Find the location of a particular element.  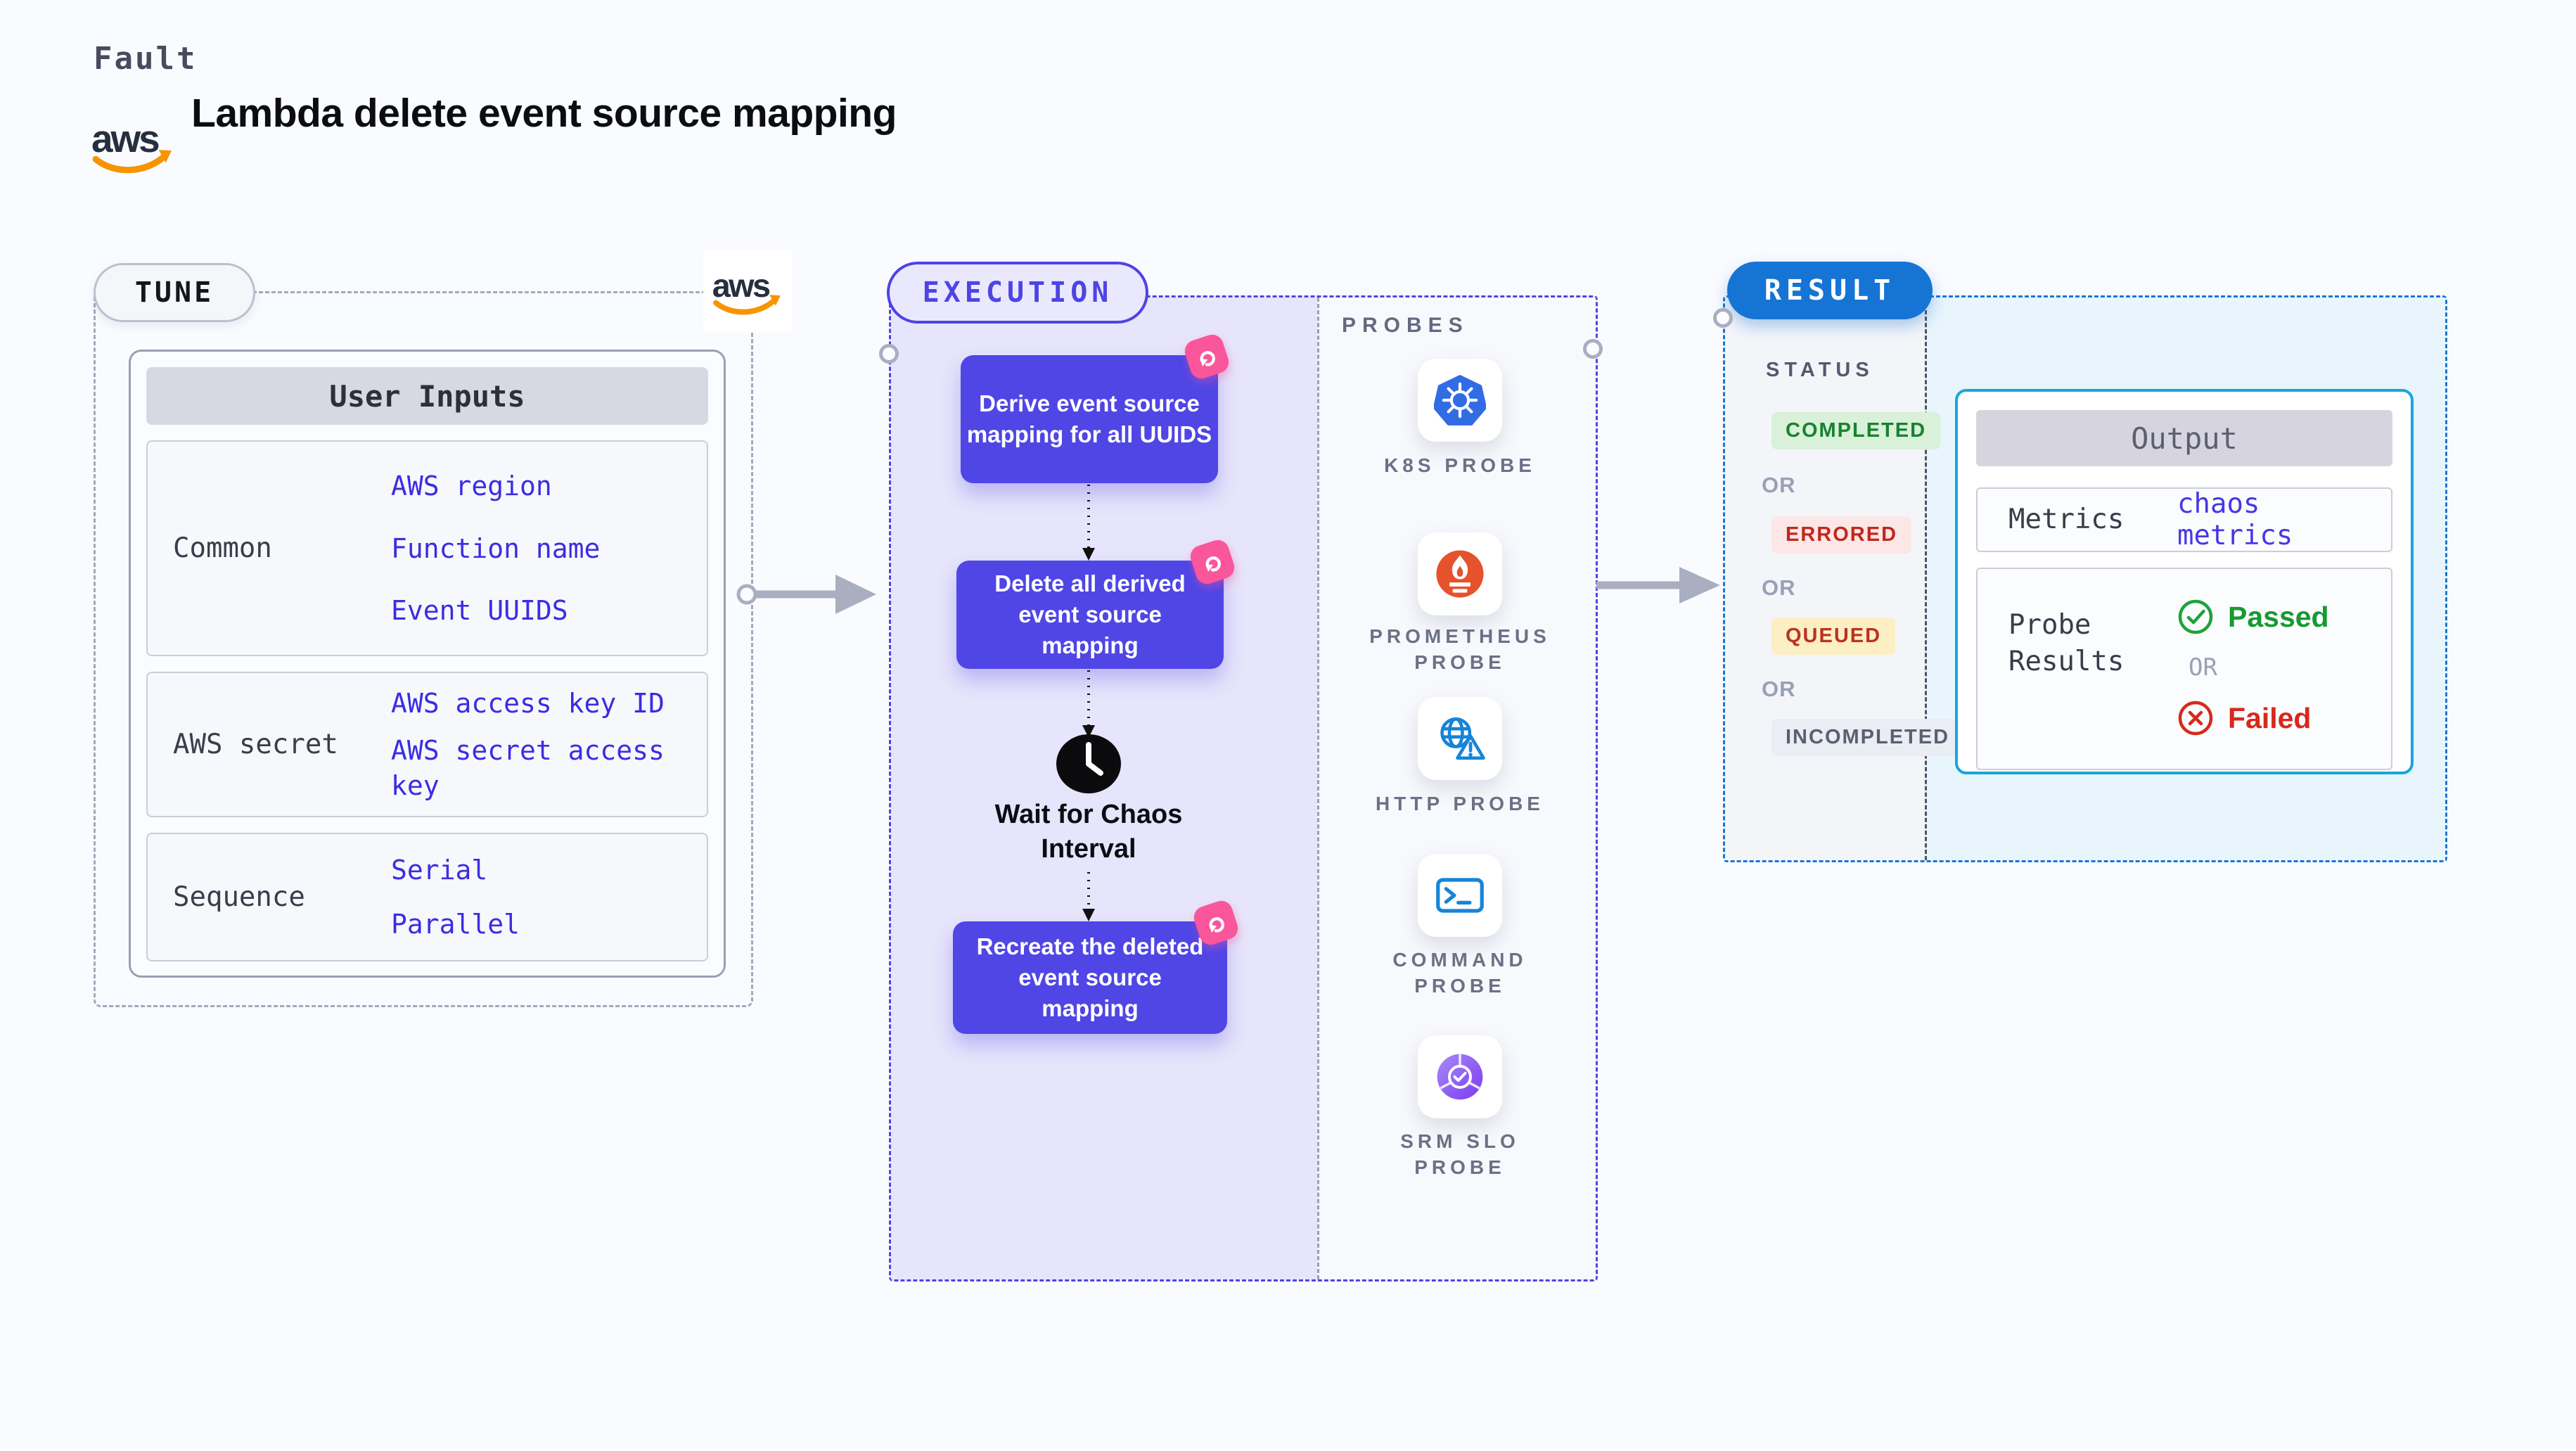

probe-label-prometheus: PROMETHEUS PROBE is located at coordinates (1460, 649).